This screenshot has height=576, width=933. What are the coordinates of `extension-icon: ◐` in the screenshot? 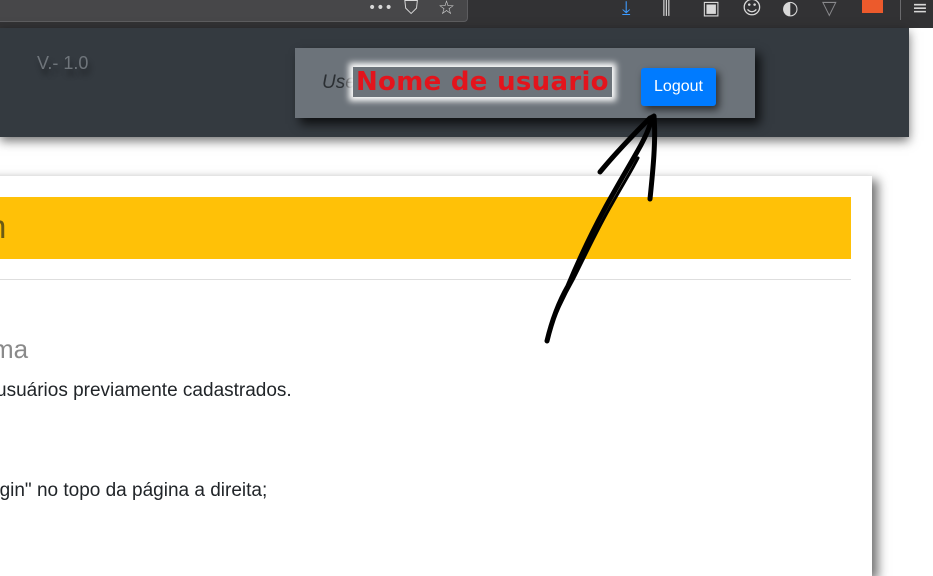 It's located at (790, 9).